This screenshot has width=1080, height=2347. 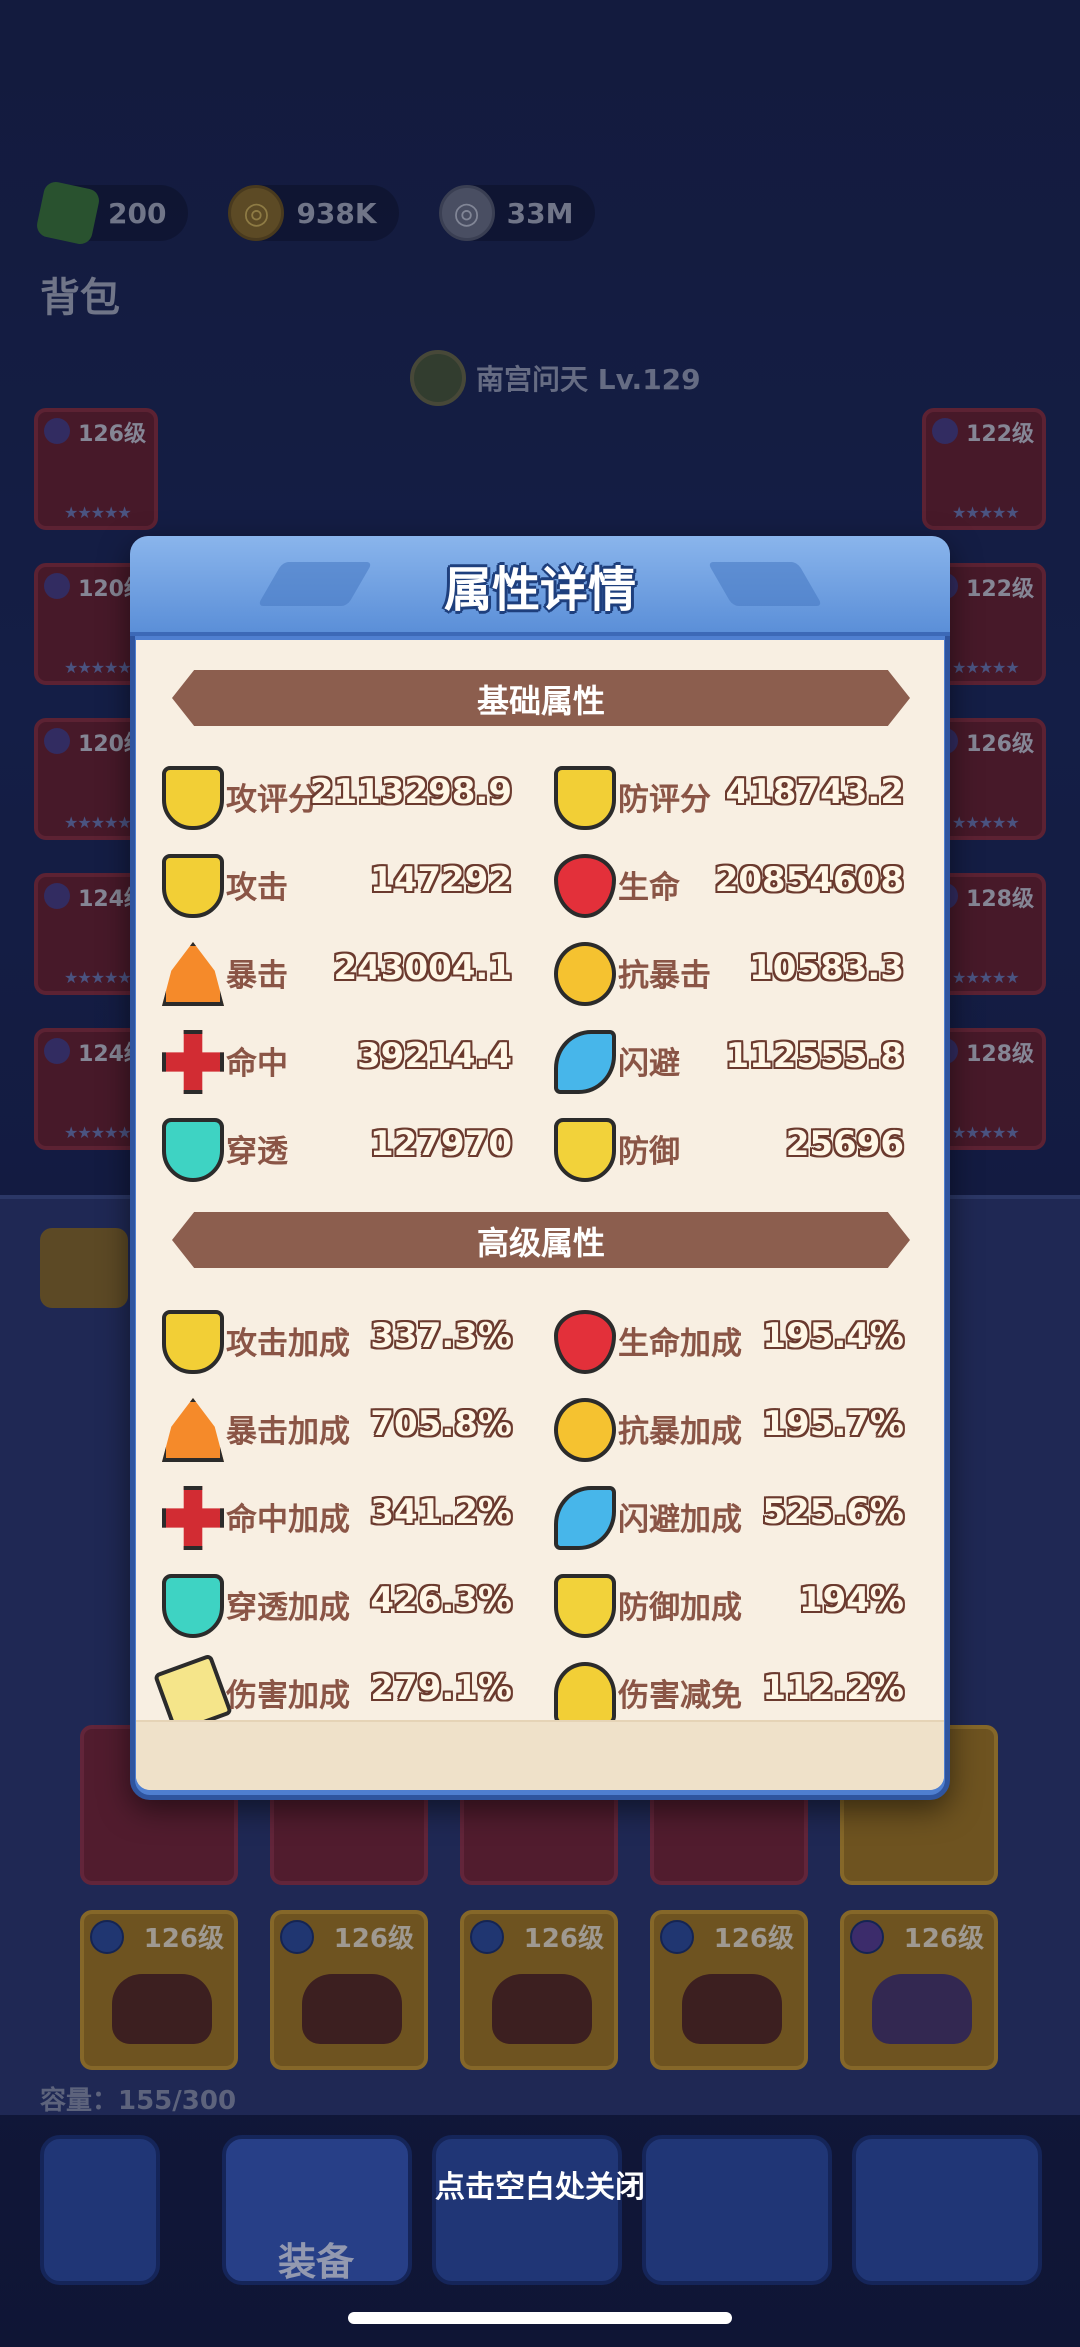 I want to click on stat-value: 39214.4, so click(x=434, y=1056).